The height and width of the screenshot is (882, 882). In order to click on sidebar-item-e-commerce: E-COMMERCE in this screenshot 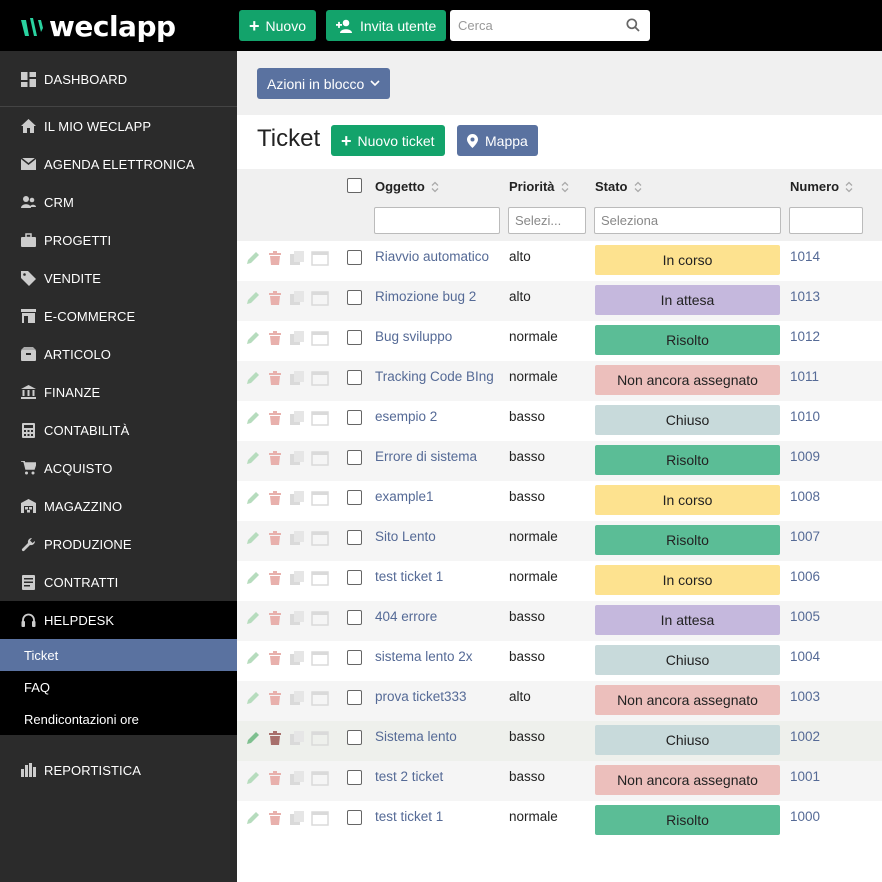, I will do `click(118, 316)`.